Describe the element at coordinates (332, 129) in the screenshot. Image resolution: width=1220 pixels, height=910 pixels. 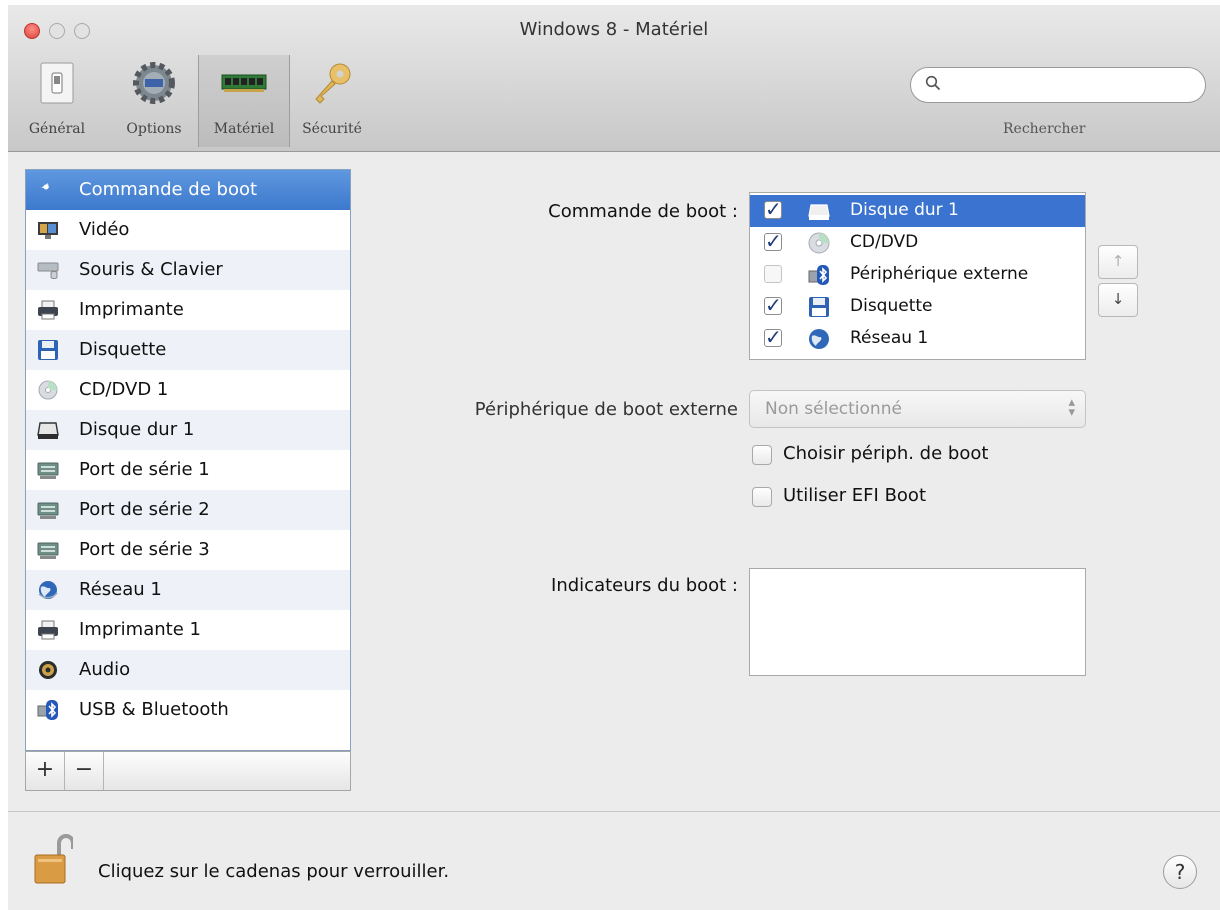
I see `tab-security-label: Sécurité` at that location.